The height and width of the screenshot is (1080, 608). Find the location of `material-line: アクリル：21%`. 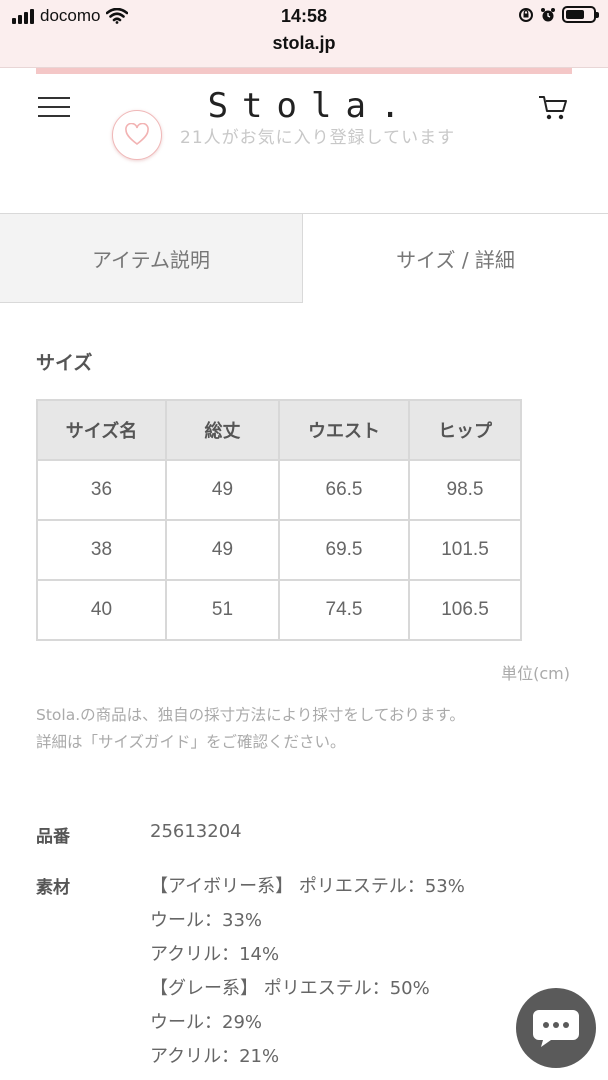

material-line: アクリル：21% is located at coordinates (215, 1056).